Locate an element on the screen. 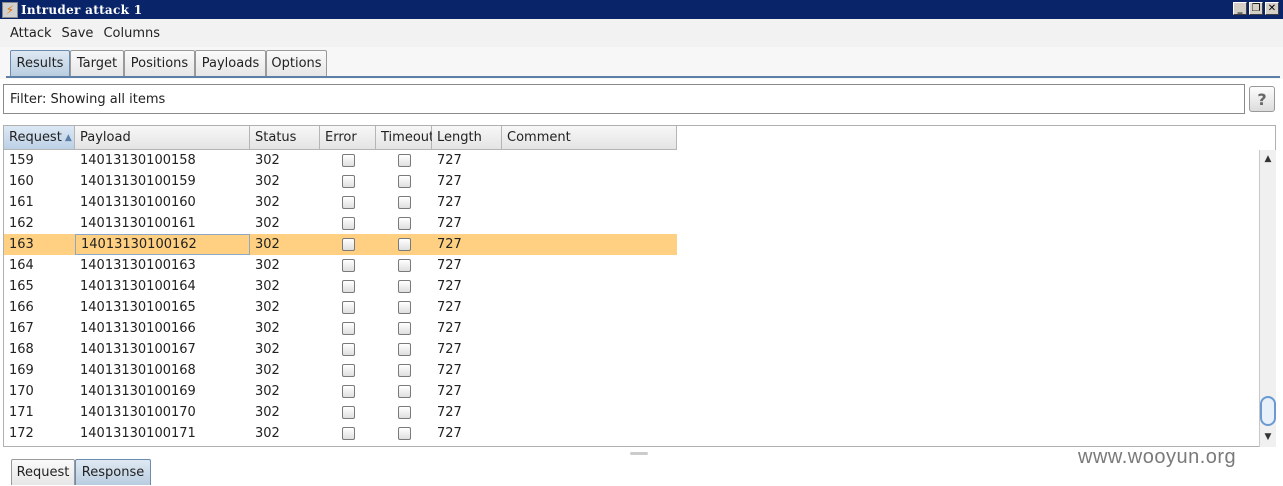  table-row: 163 14013130100162 302 727 is located at coordinates (340, 244).